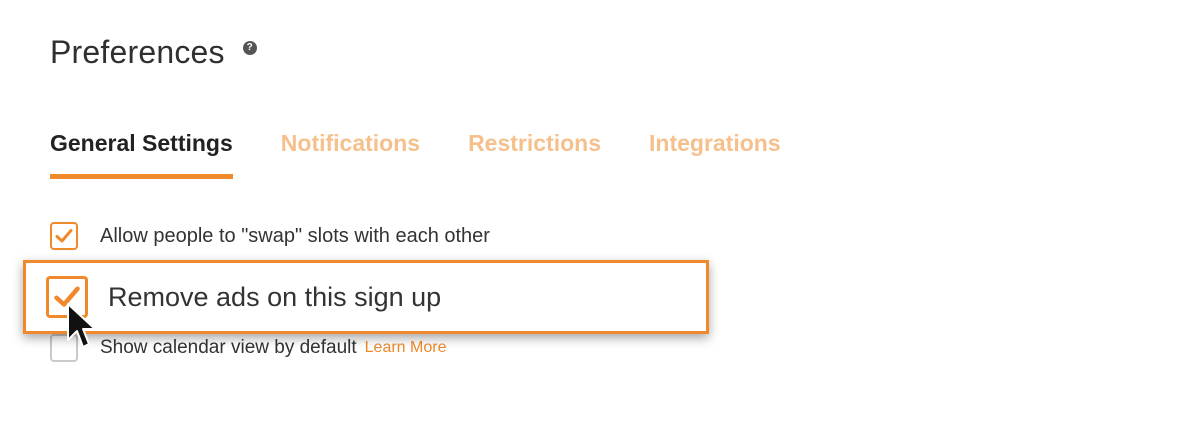  I want to click on title-row: Preferences ?, so click(153, 52).